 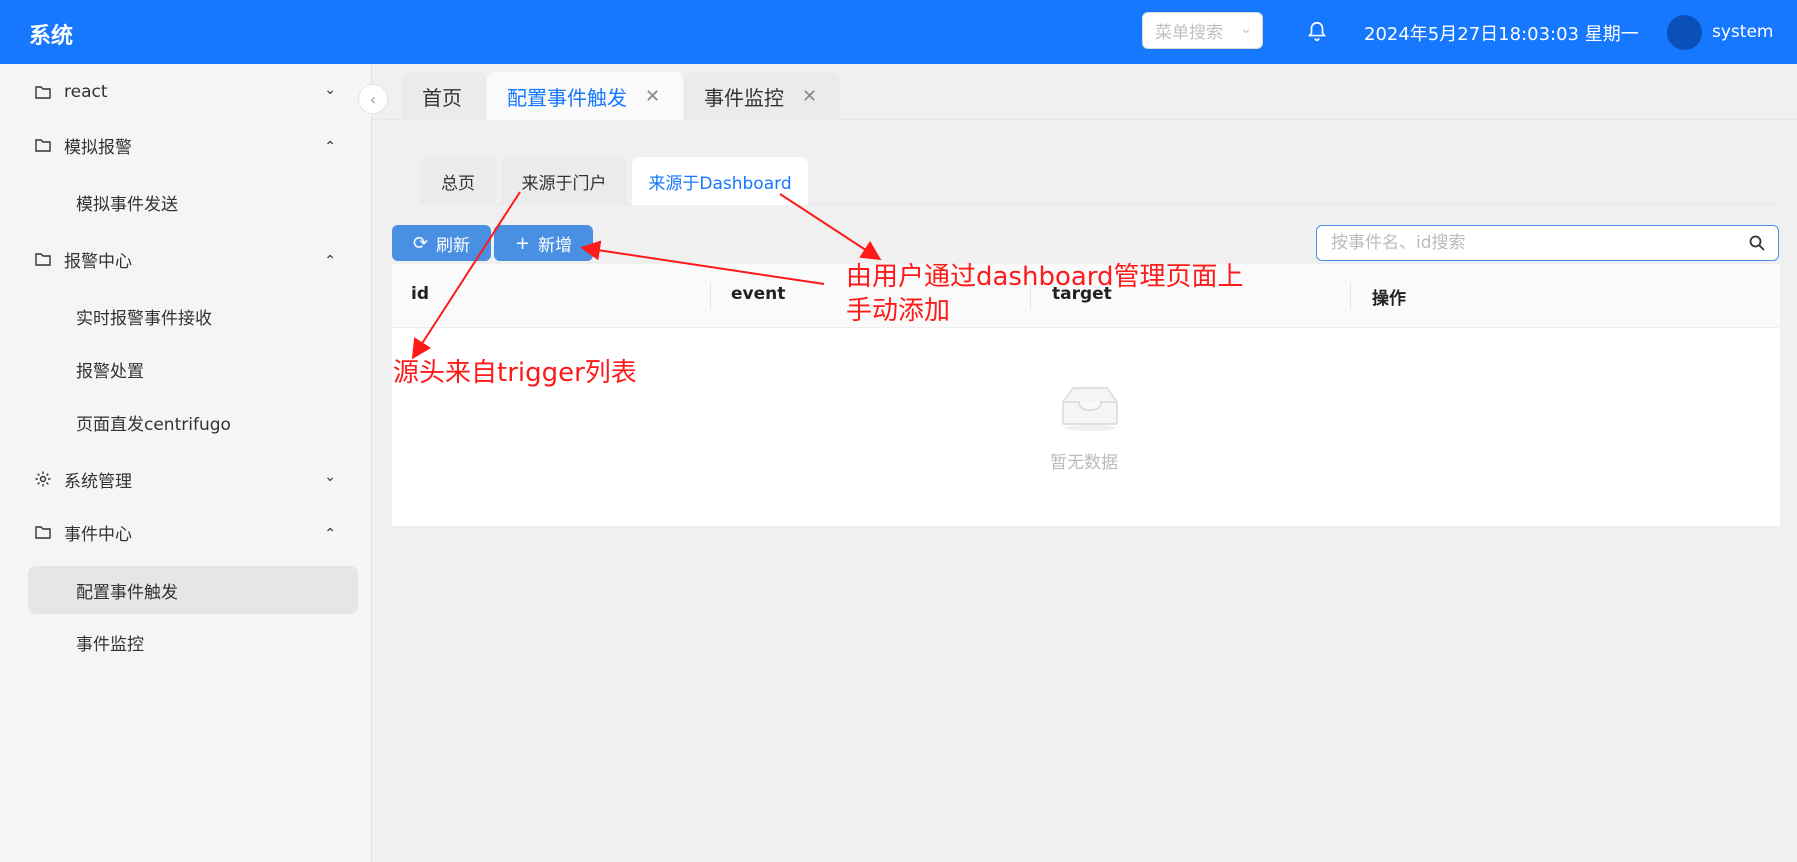 I want to click on add-button: + 新增, so click(x=543, y=243).